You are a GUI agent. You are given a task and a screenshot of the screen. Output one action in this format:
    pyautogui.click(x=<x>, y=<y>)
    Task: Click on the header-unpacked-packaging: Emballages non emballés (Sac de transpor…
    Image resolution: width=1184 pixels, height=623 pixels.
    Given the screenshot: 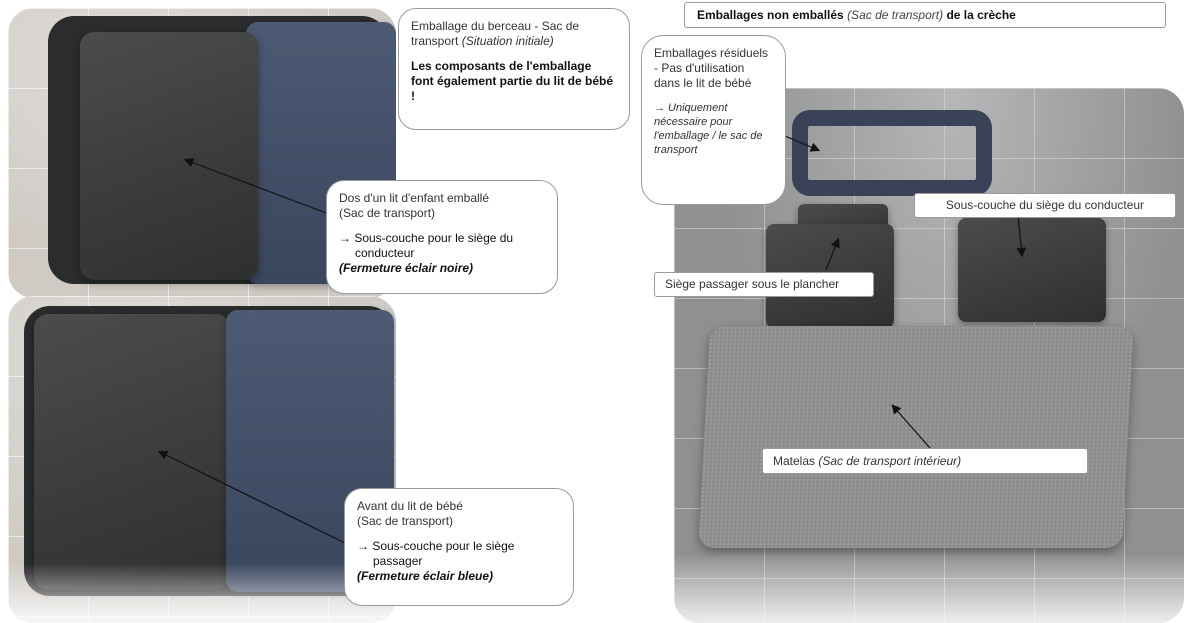 What is the action you would take?
    pyautogui.click(x=925, y=15)
    